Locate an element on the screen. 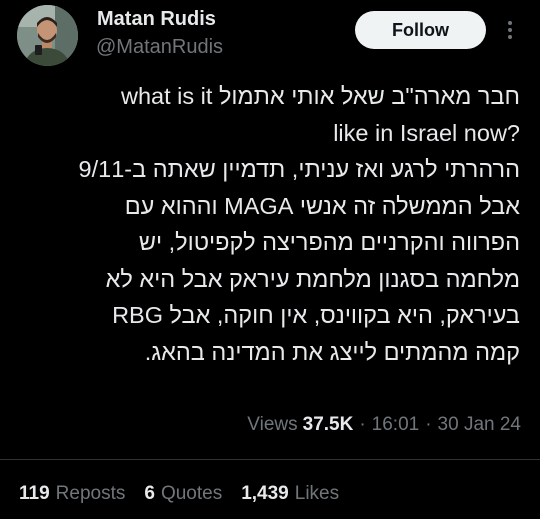  avatar-photo is located at coordinates (47, 35).